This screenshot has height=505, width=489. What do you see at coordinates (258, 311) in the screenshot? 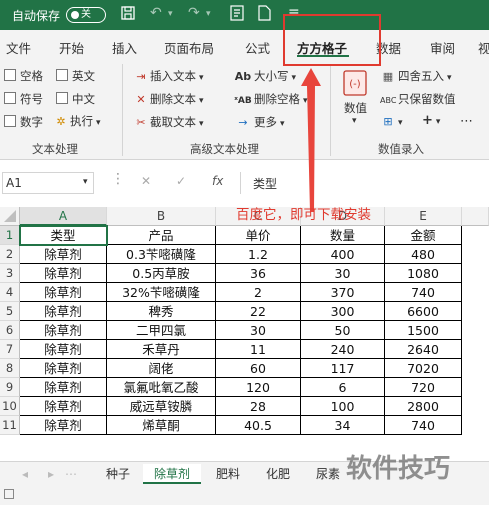
I see `table-cell: 22` at bounding box center [258, 311].